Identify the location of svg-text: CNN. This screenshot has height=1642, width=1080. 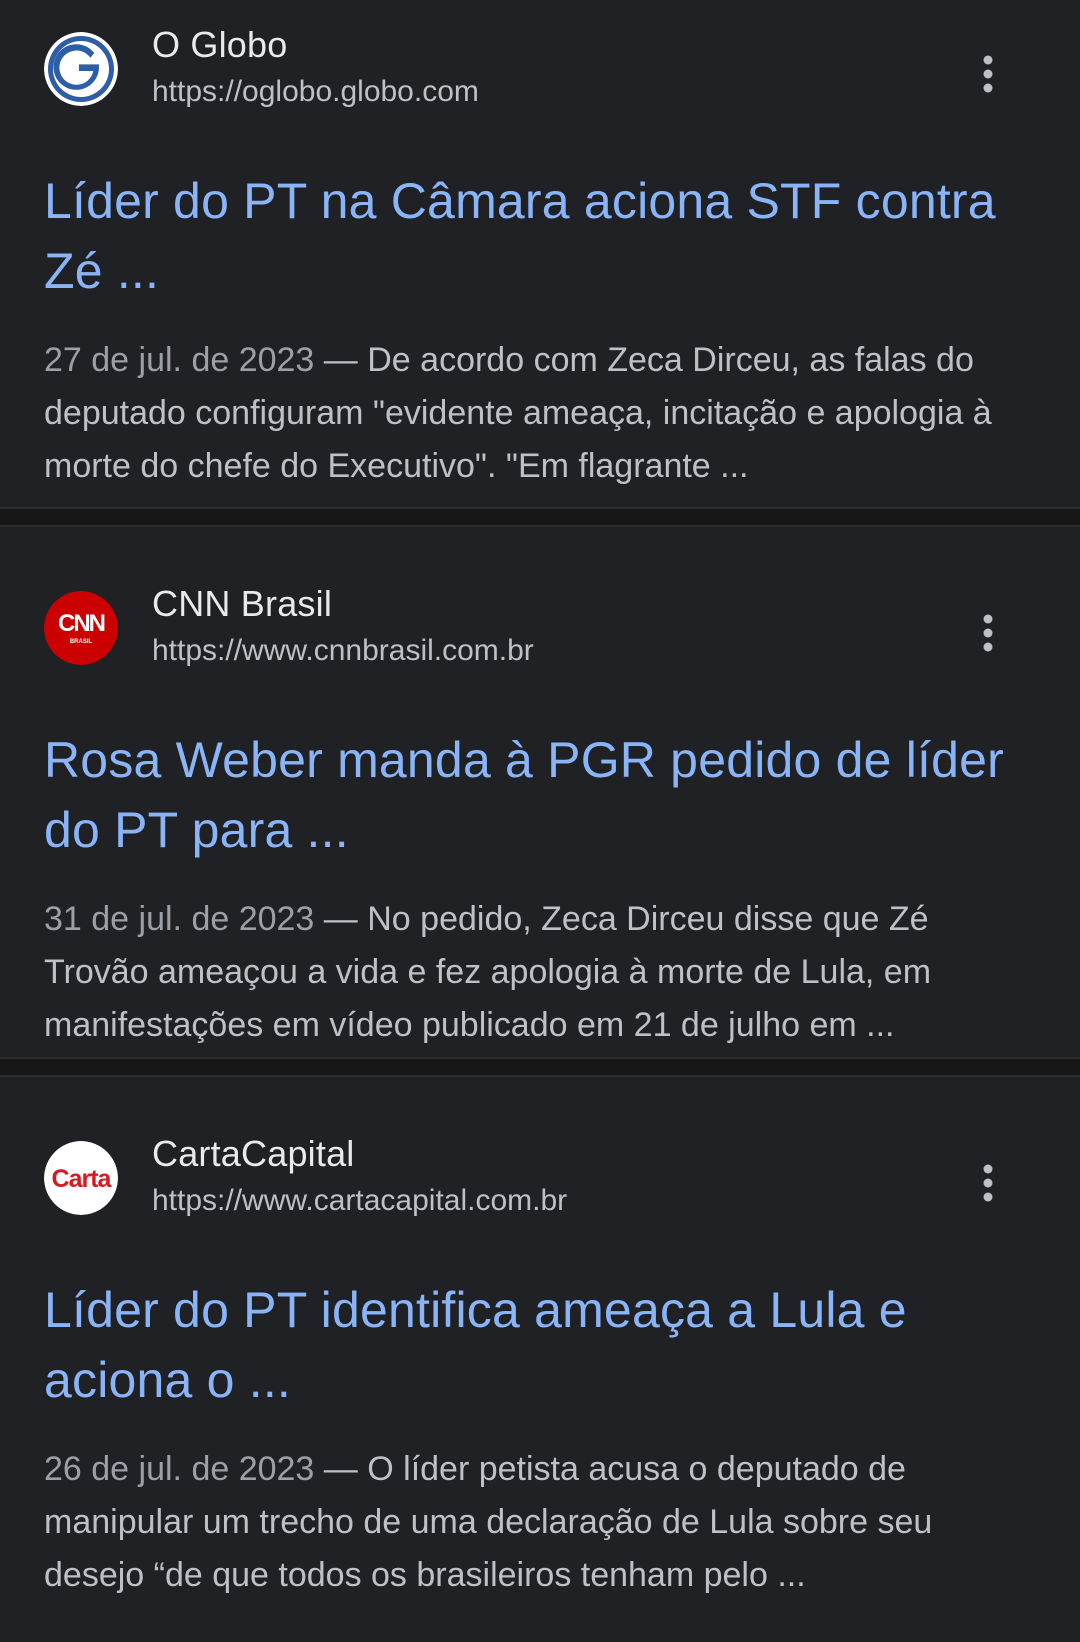
(81, 623).